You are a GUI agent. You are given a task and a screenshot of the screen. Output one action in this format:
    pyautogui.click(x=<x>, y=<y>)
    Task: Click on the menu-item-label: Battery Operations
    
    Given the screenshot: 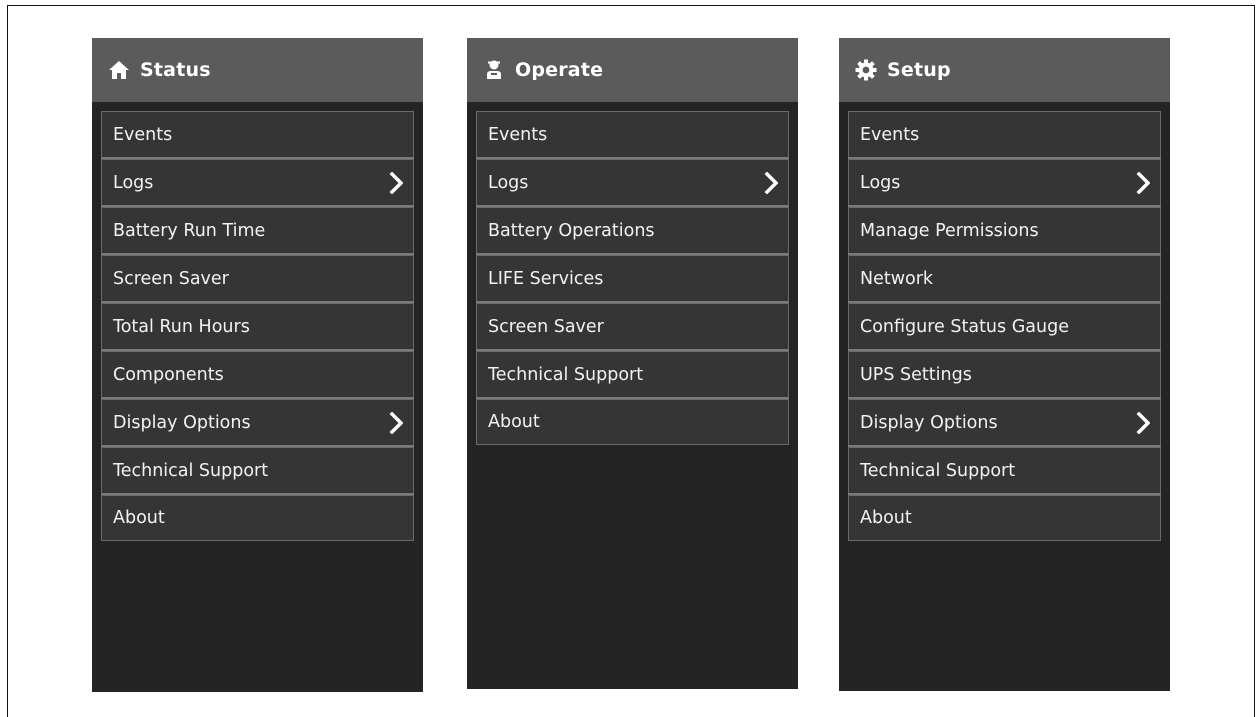 What is the action you would take?
    pyautogui.click(x=571, y=230)
    